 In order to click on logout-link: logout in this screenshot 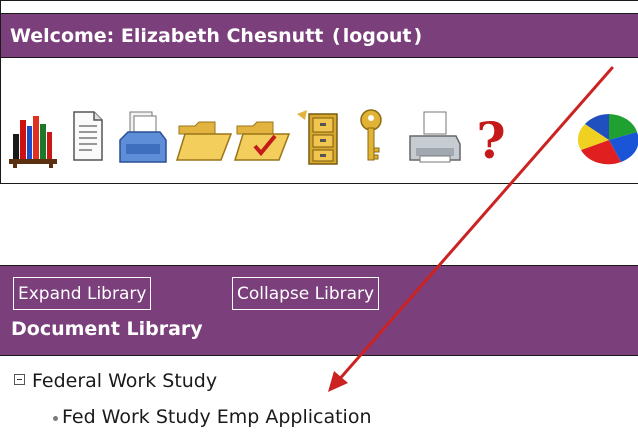, I will do `click(377, 36)`.